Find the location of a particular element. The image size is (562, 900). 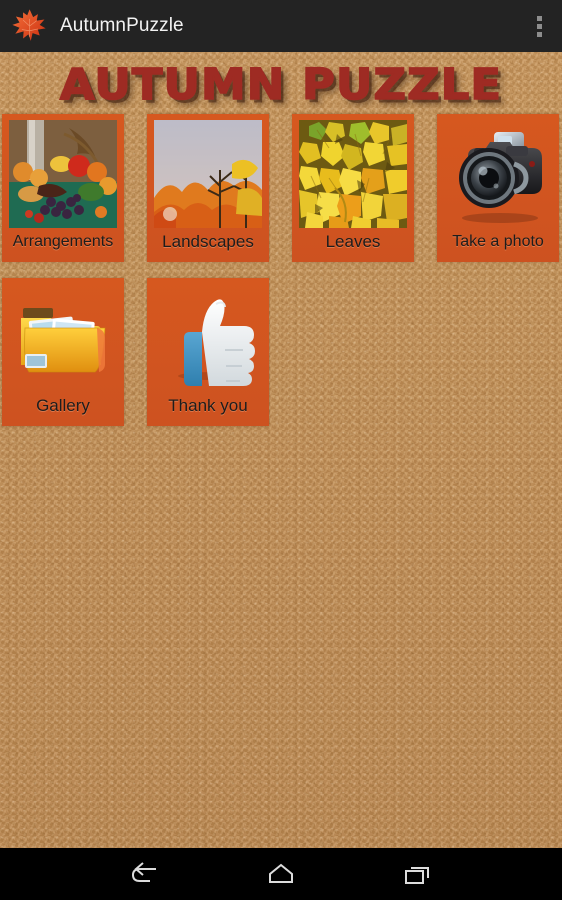

page-title: AUTUMN PUZZLE is located at coordinates (281, 85).